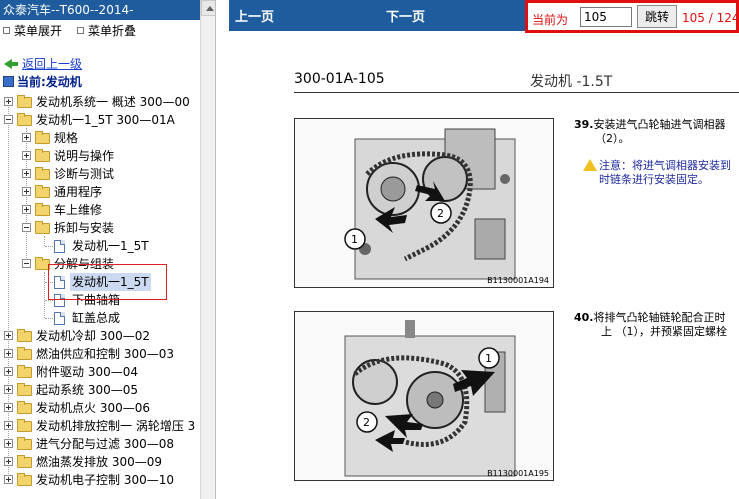 The image size is (739, 499). I want to click on engine-diagram-1: 1 2, so click(430, 204).